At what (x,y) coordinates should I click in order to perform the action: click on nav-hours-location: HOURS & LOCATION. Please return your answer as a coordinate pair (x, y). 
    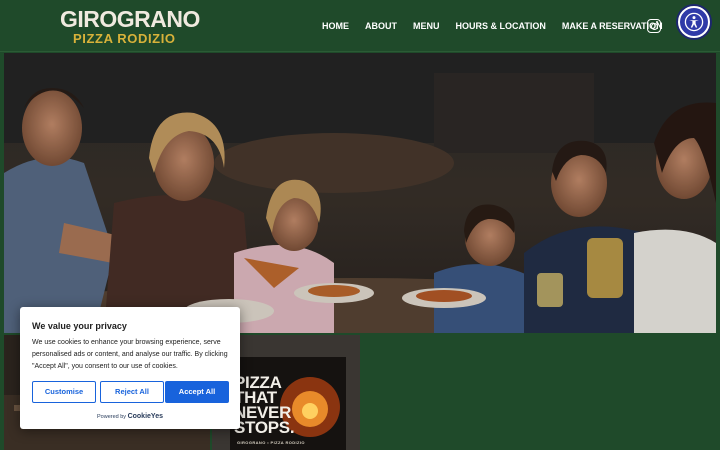
    Looking at the image, I should click on (501, 26).